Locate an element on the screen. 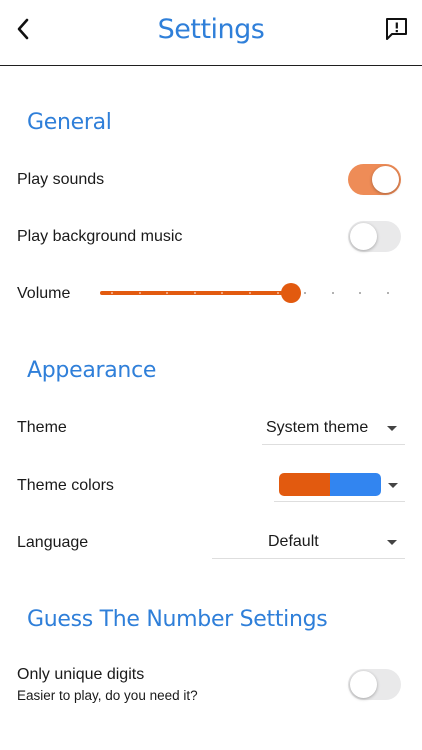 This screenshot has height=750, width=422. unique-digits-toggle is located at coordinates (374, 684).